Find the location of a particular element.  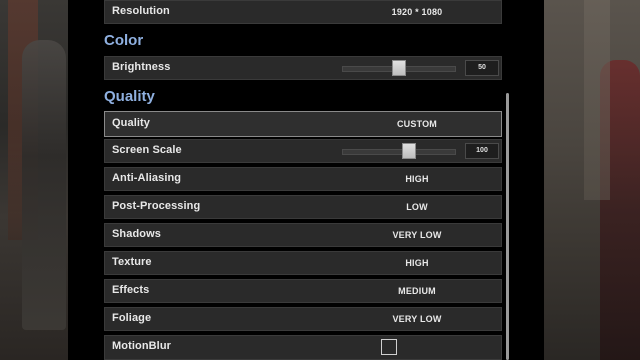

effects-label: Effects is located at coordinates (131, 290).